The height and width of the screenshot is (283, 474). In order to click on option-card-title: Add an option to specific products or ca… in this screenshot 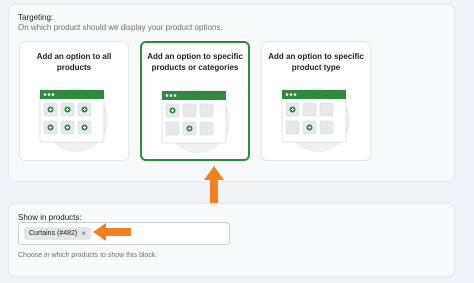, I will do `click(195, 62)`.